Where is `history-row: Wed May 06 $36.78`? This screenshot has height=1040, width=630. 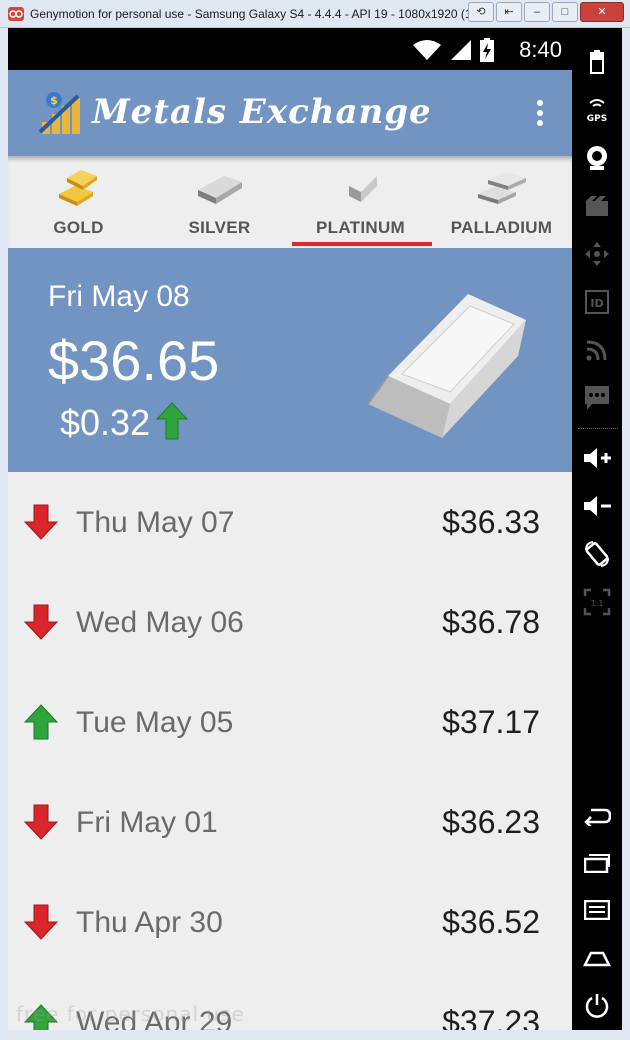
history-row: Wed May 06 $36.78 is located at coordinates (290, 622).